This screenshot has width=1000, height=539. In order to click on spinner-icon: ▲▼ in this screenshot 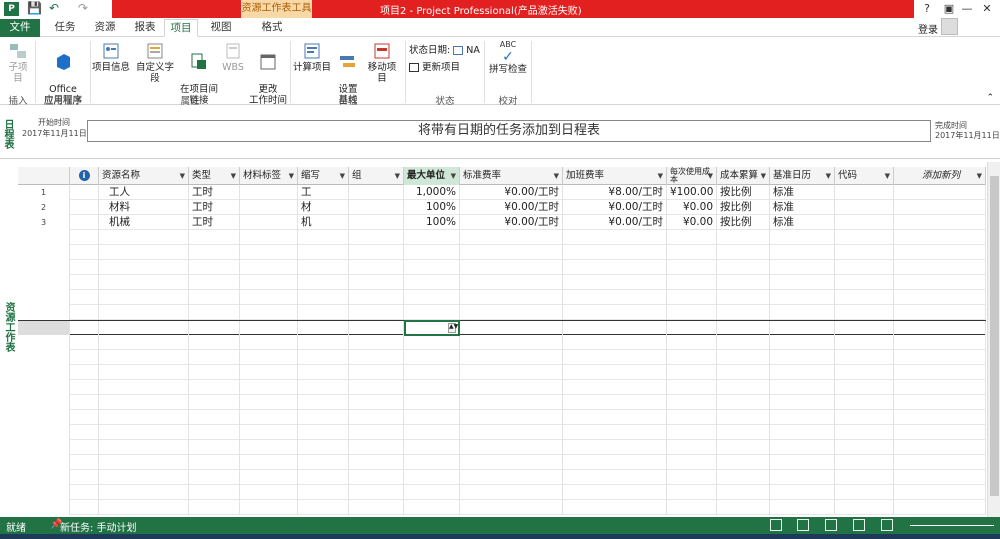, I will do `click(453, 328)`.